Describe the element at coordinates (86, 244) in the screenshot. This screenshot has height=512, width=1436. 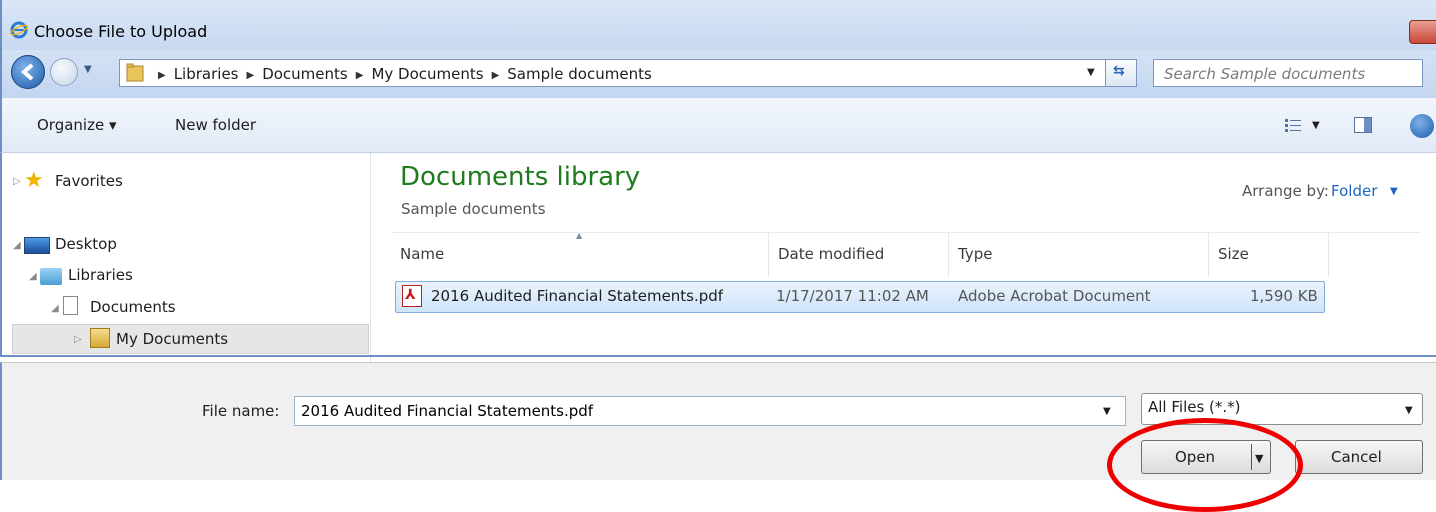
I see `nav-item-desktop: Desktop` at that location.